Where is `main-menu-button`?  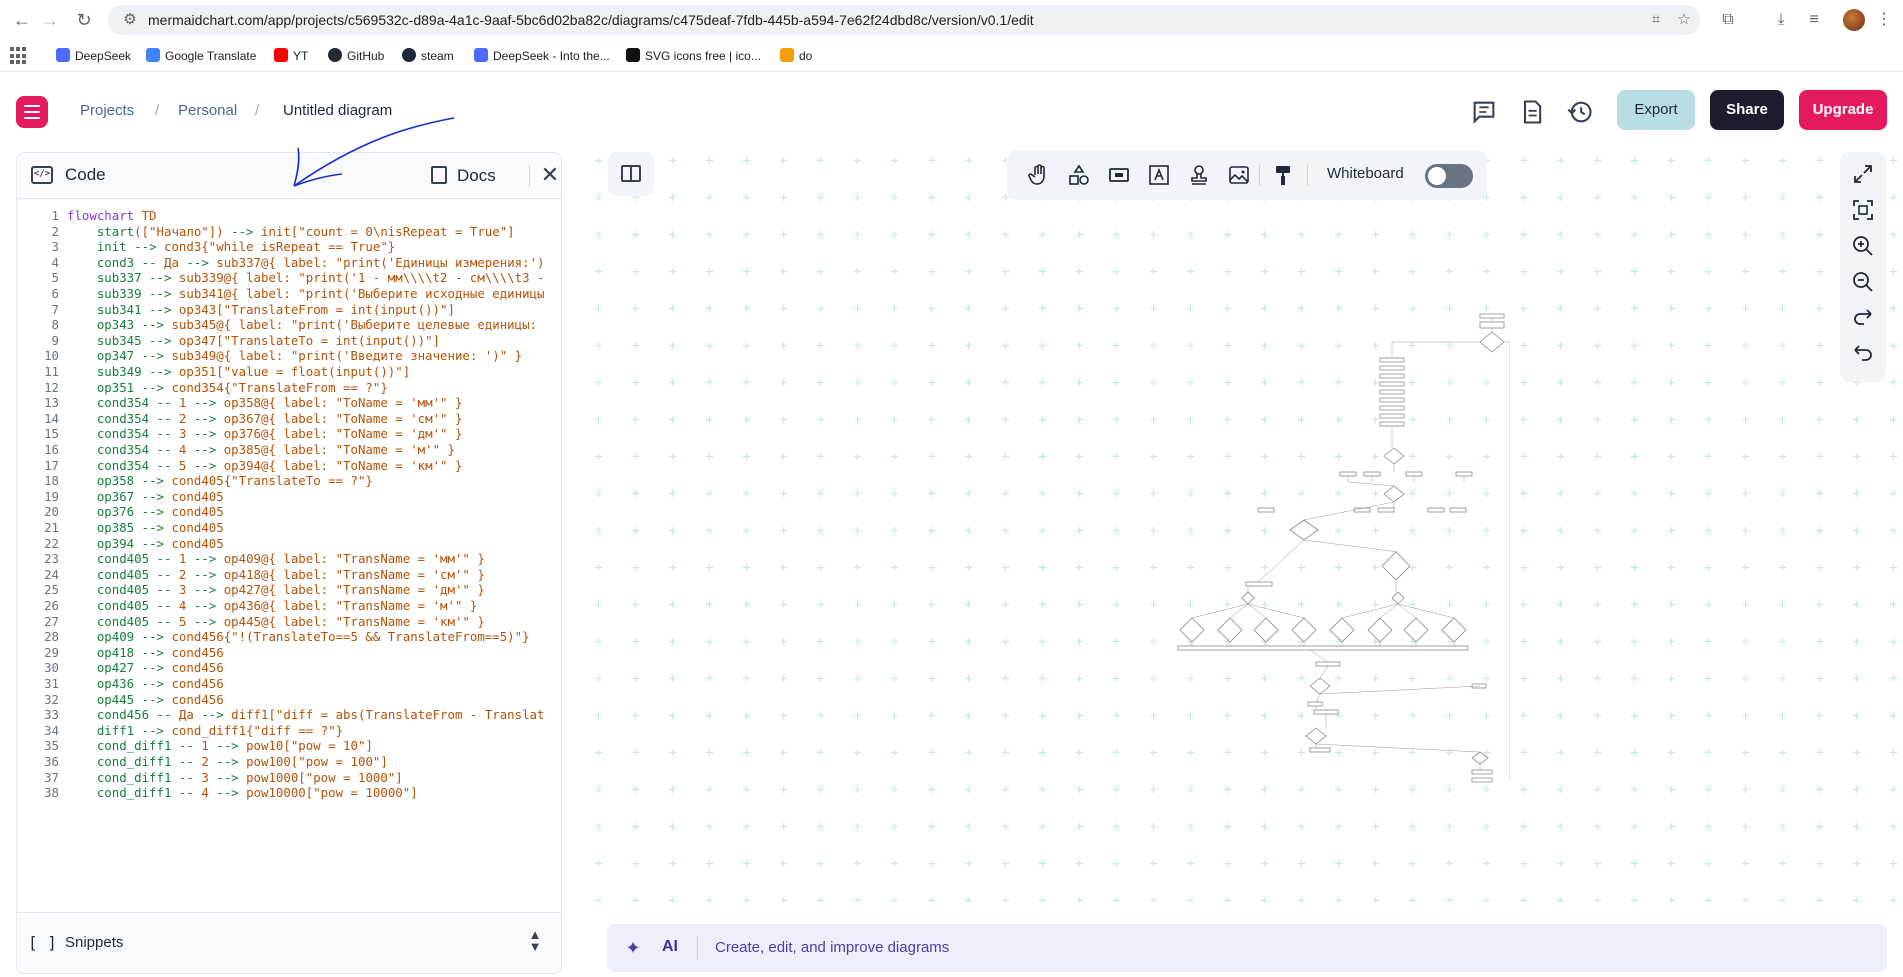 main-menu-button is located at coordinates (32, 112).